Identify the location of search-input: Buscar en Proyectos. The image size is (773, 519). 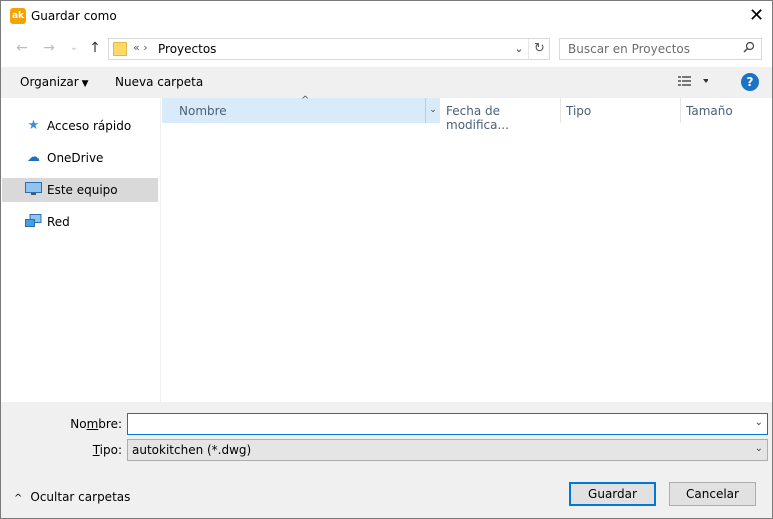
(660, 49).